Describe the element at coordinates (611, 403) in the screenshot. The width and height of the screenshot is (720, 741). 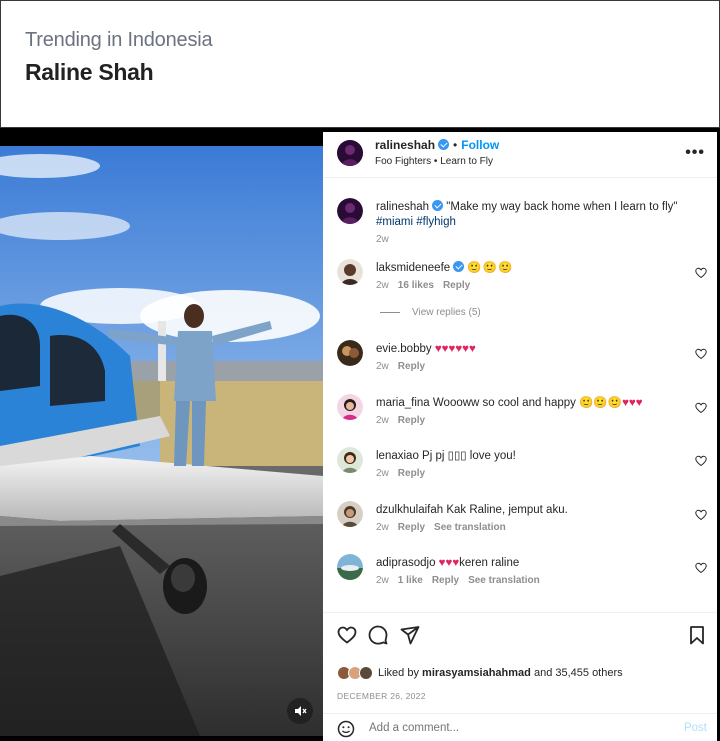
I see `comment-emoji: 🙂🙂🙂♥♥♥` at that location.